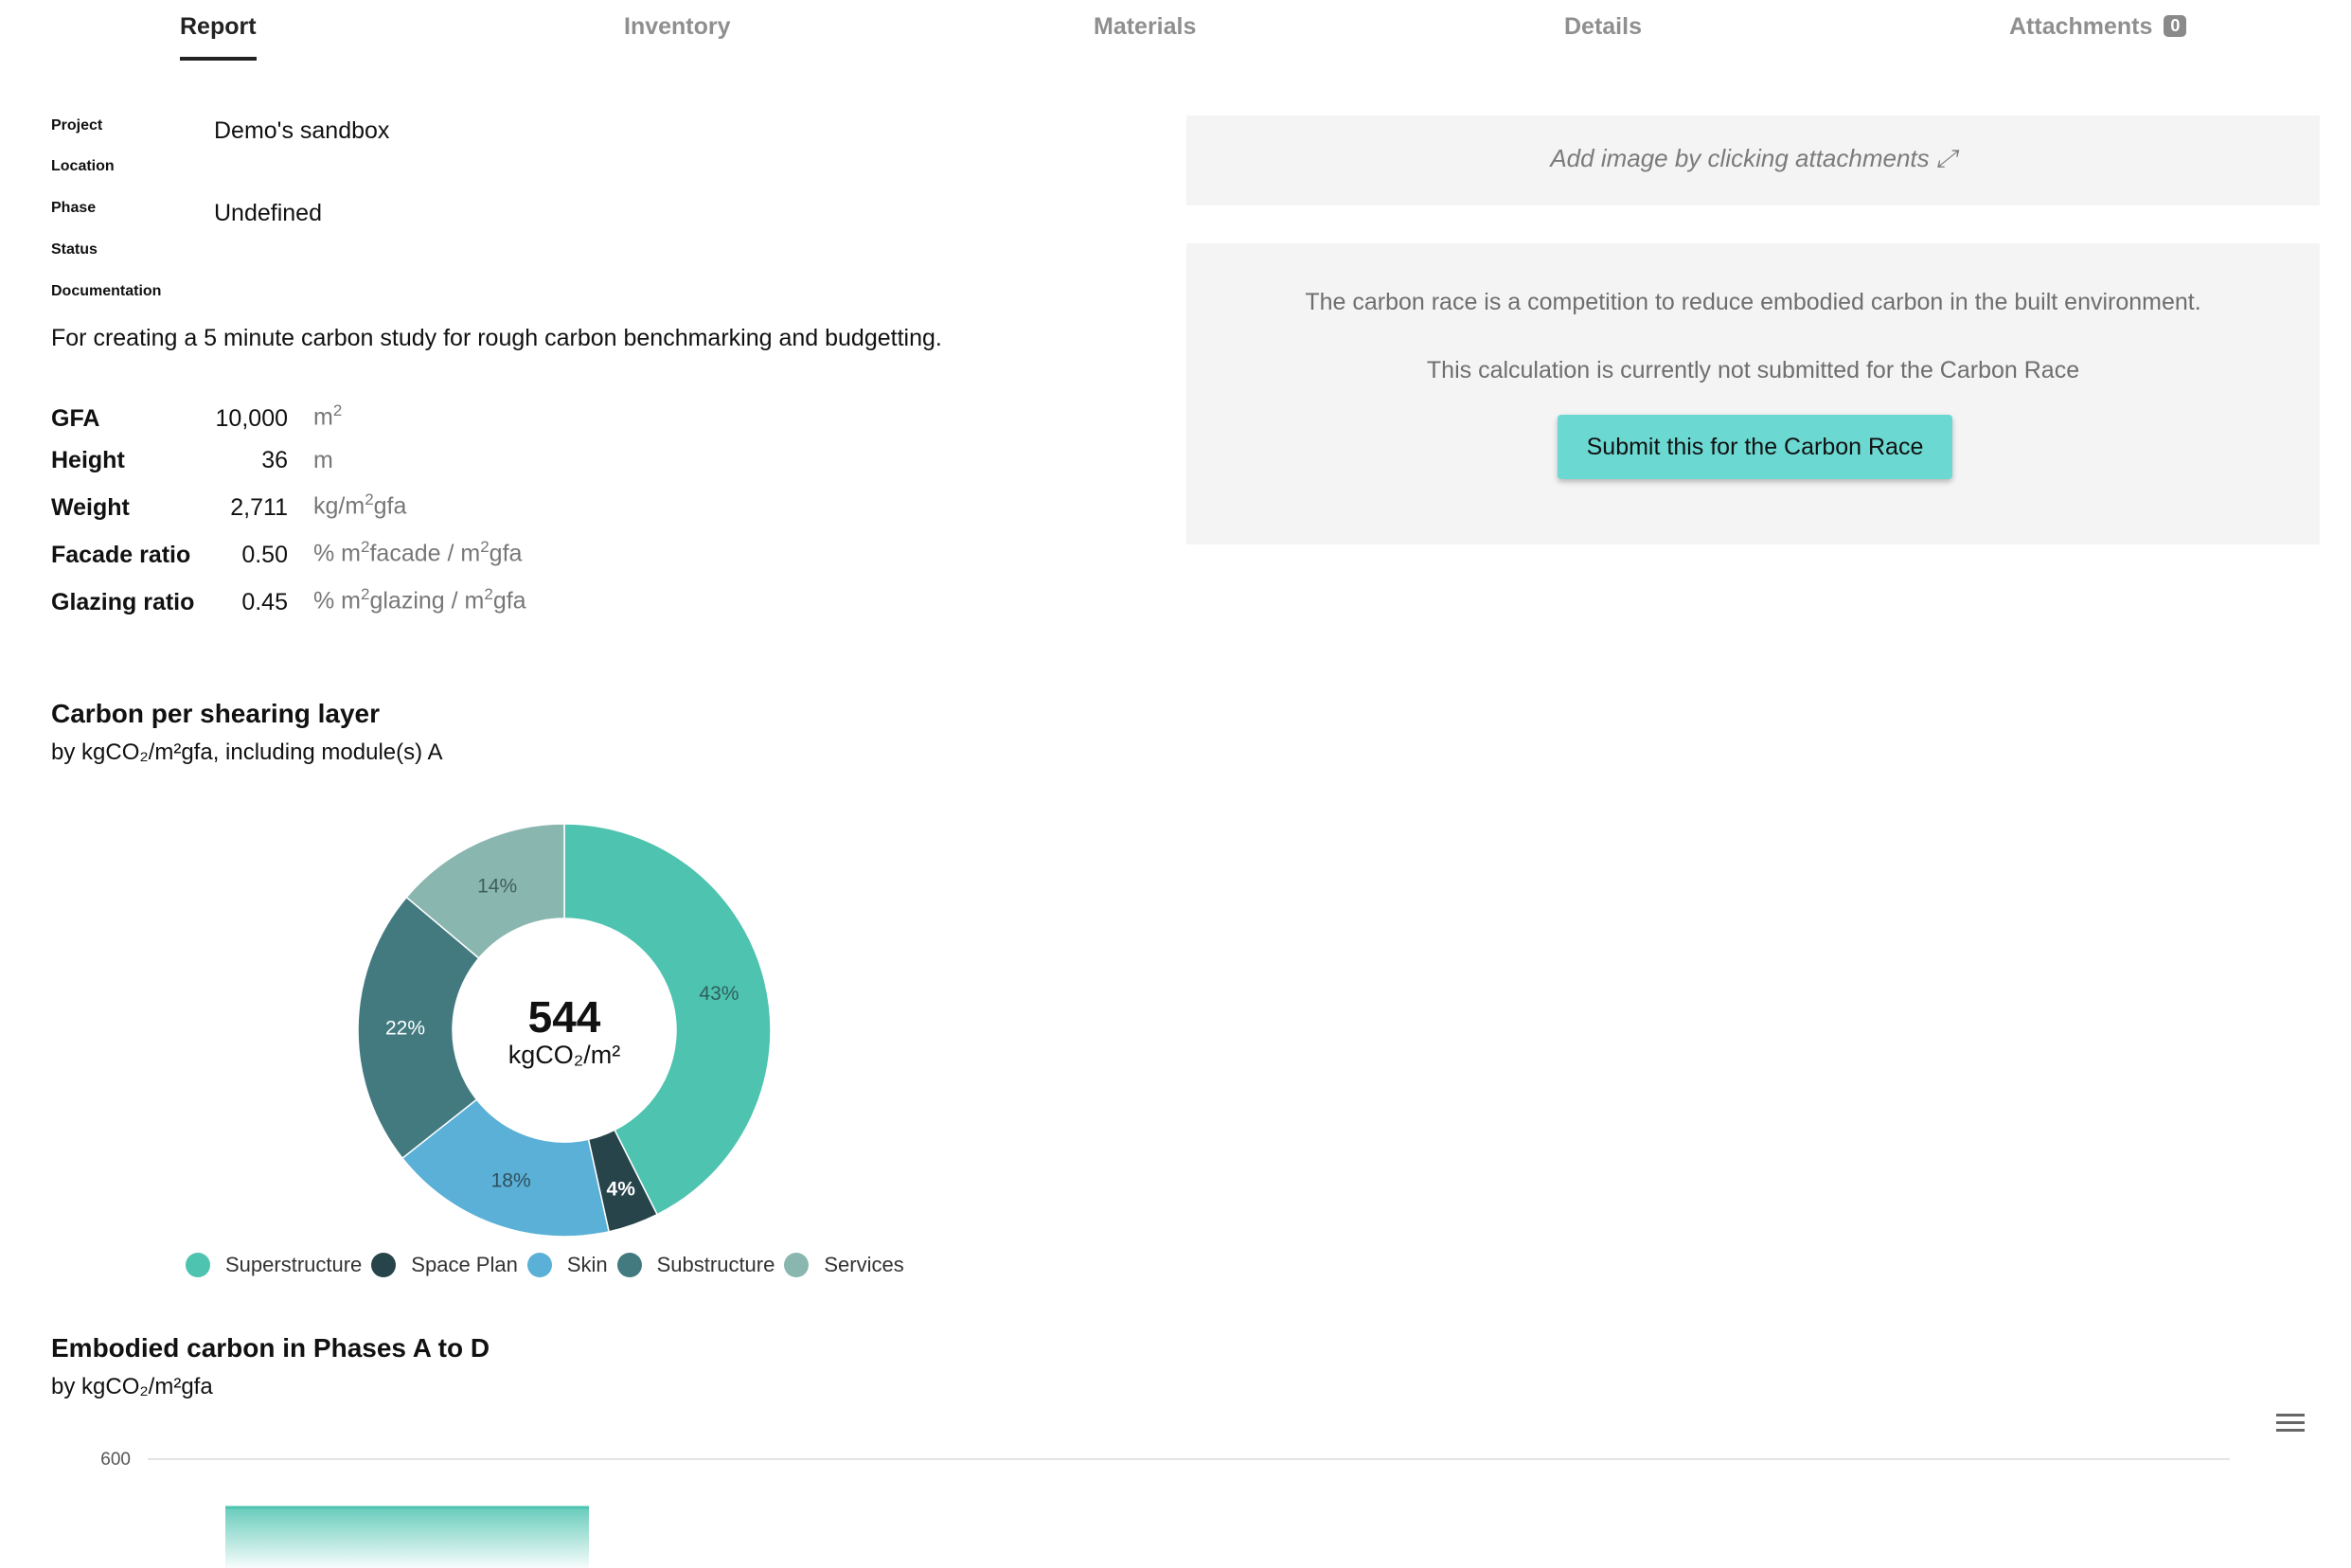 Image resolution: width=2351 pixels, height=1568 pixels. I want to click on bar-chart: 600, so click(1165, 1509).